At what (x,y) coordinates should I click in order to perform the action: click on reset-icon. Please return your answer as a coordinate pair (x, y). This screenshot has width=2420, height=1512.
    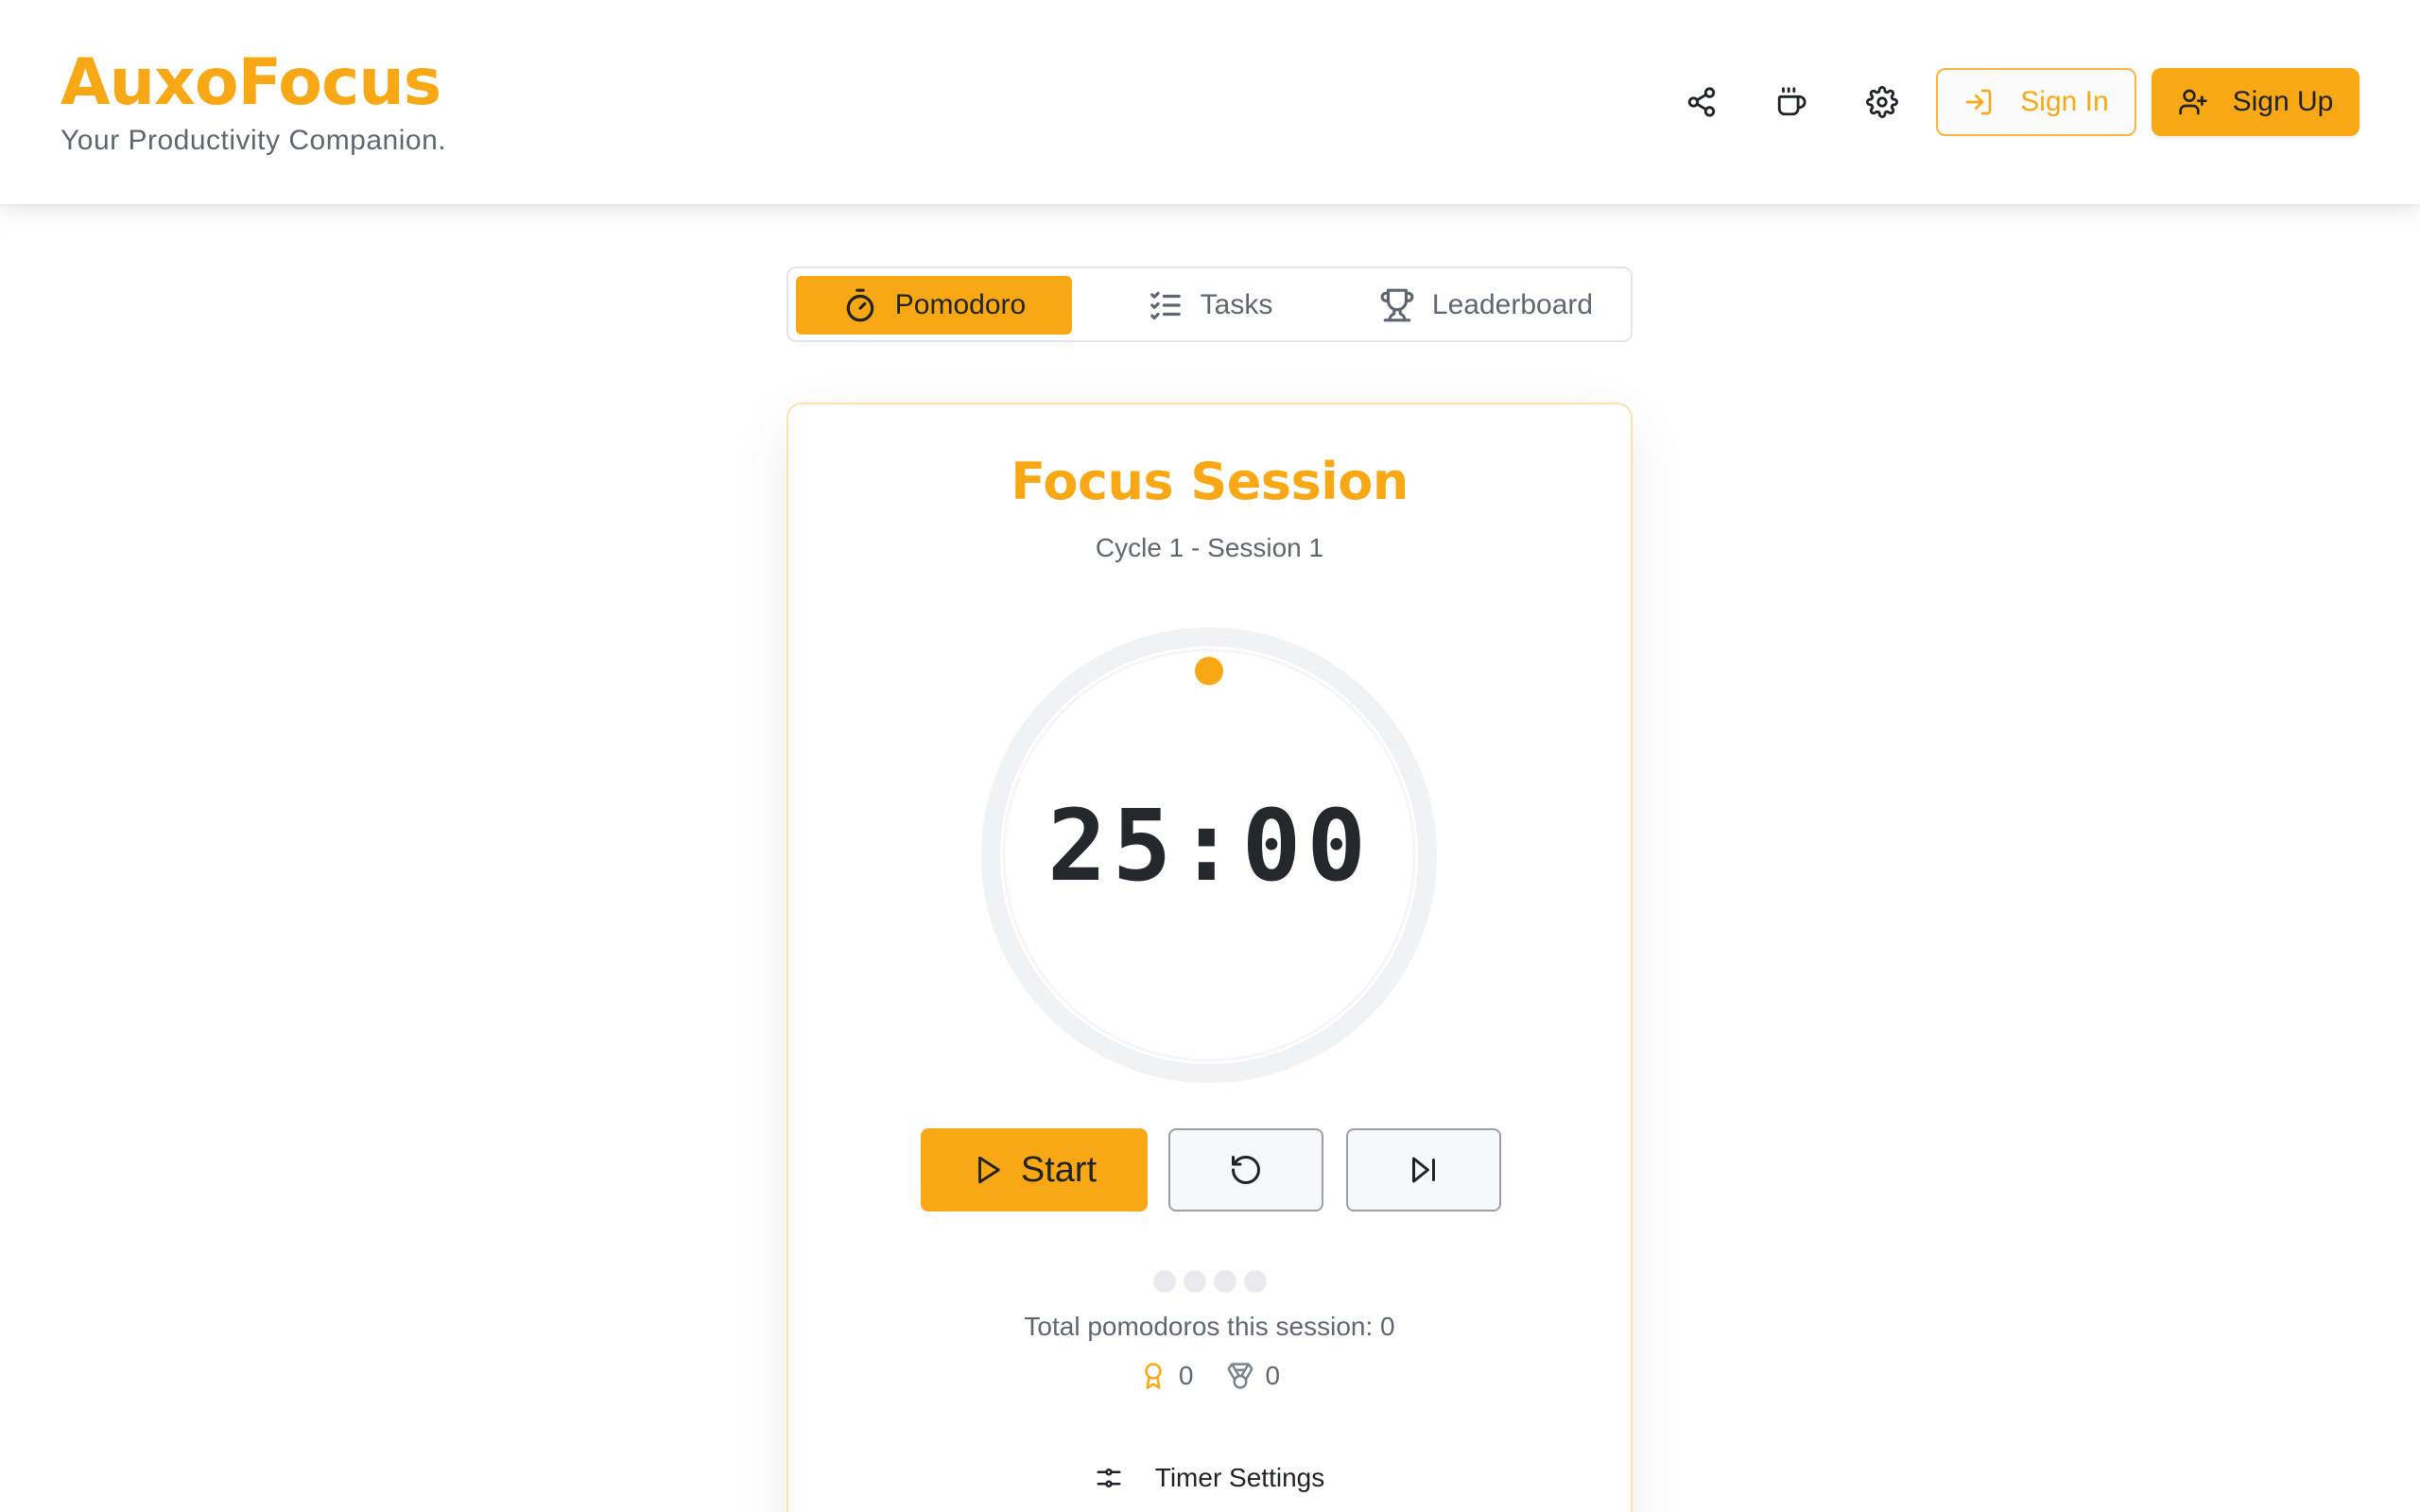
    Looking at the image, I should click on (1246, 1170).